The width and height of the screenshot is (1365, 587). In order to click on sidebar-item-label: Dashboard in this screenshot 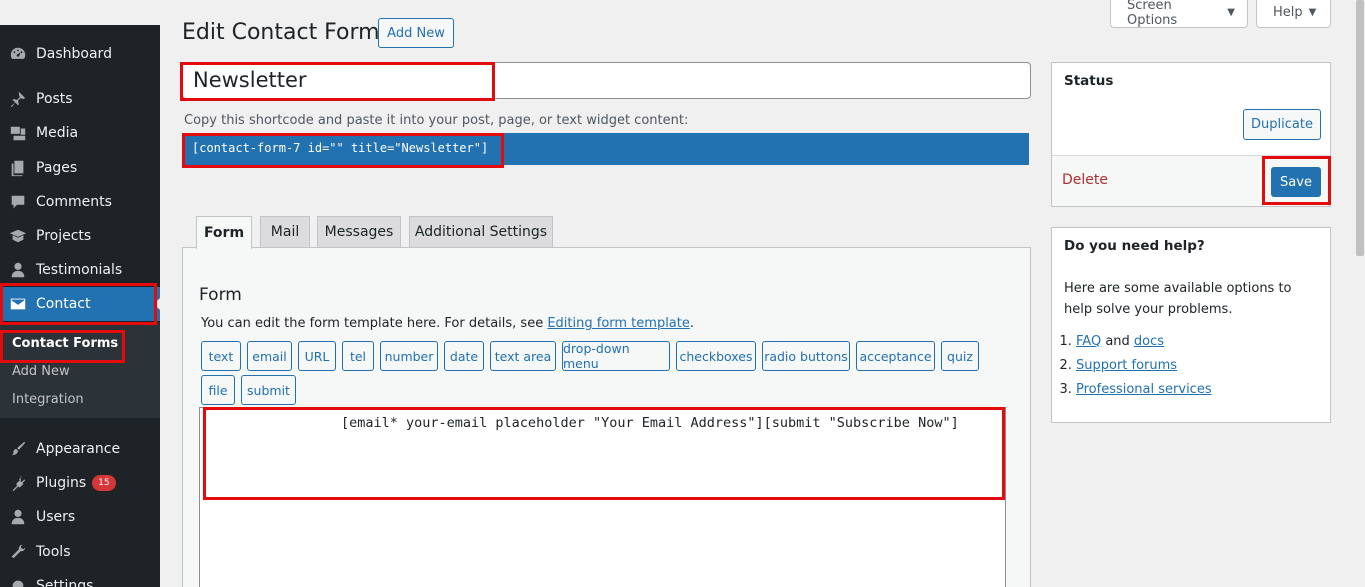, I will do `click(74, 54)`.